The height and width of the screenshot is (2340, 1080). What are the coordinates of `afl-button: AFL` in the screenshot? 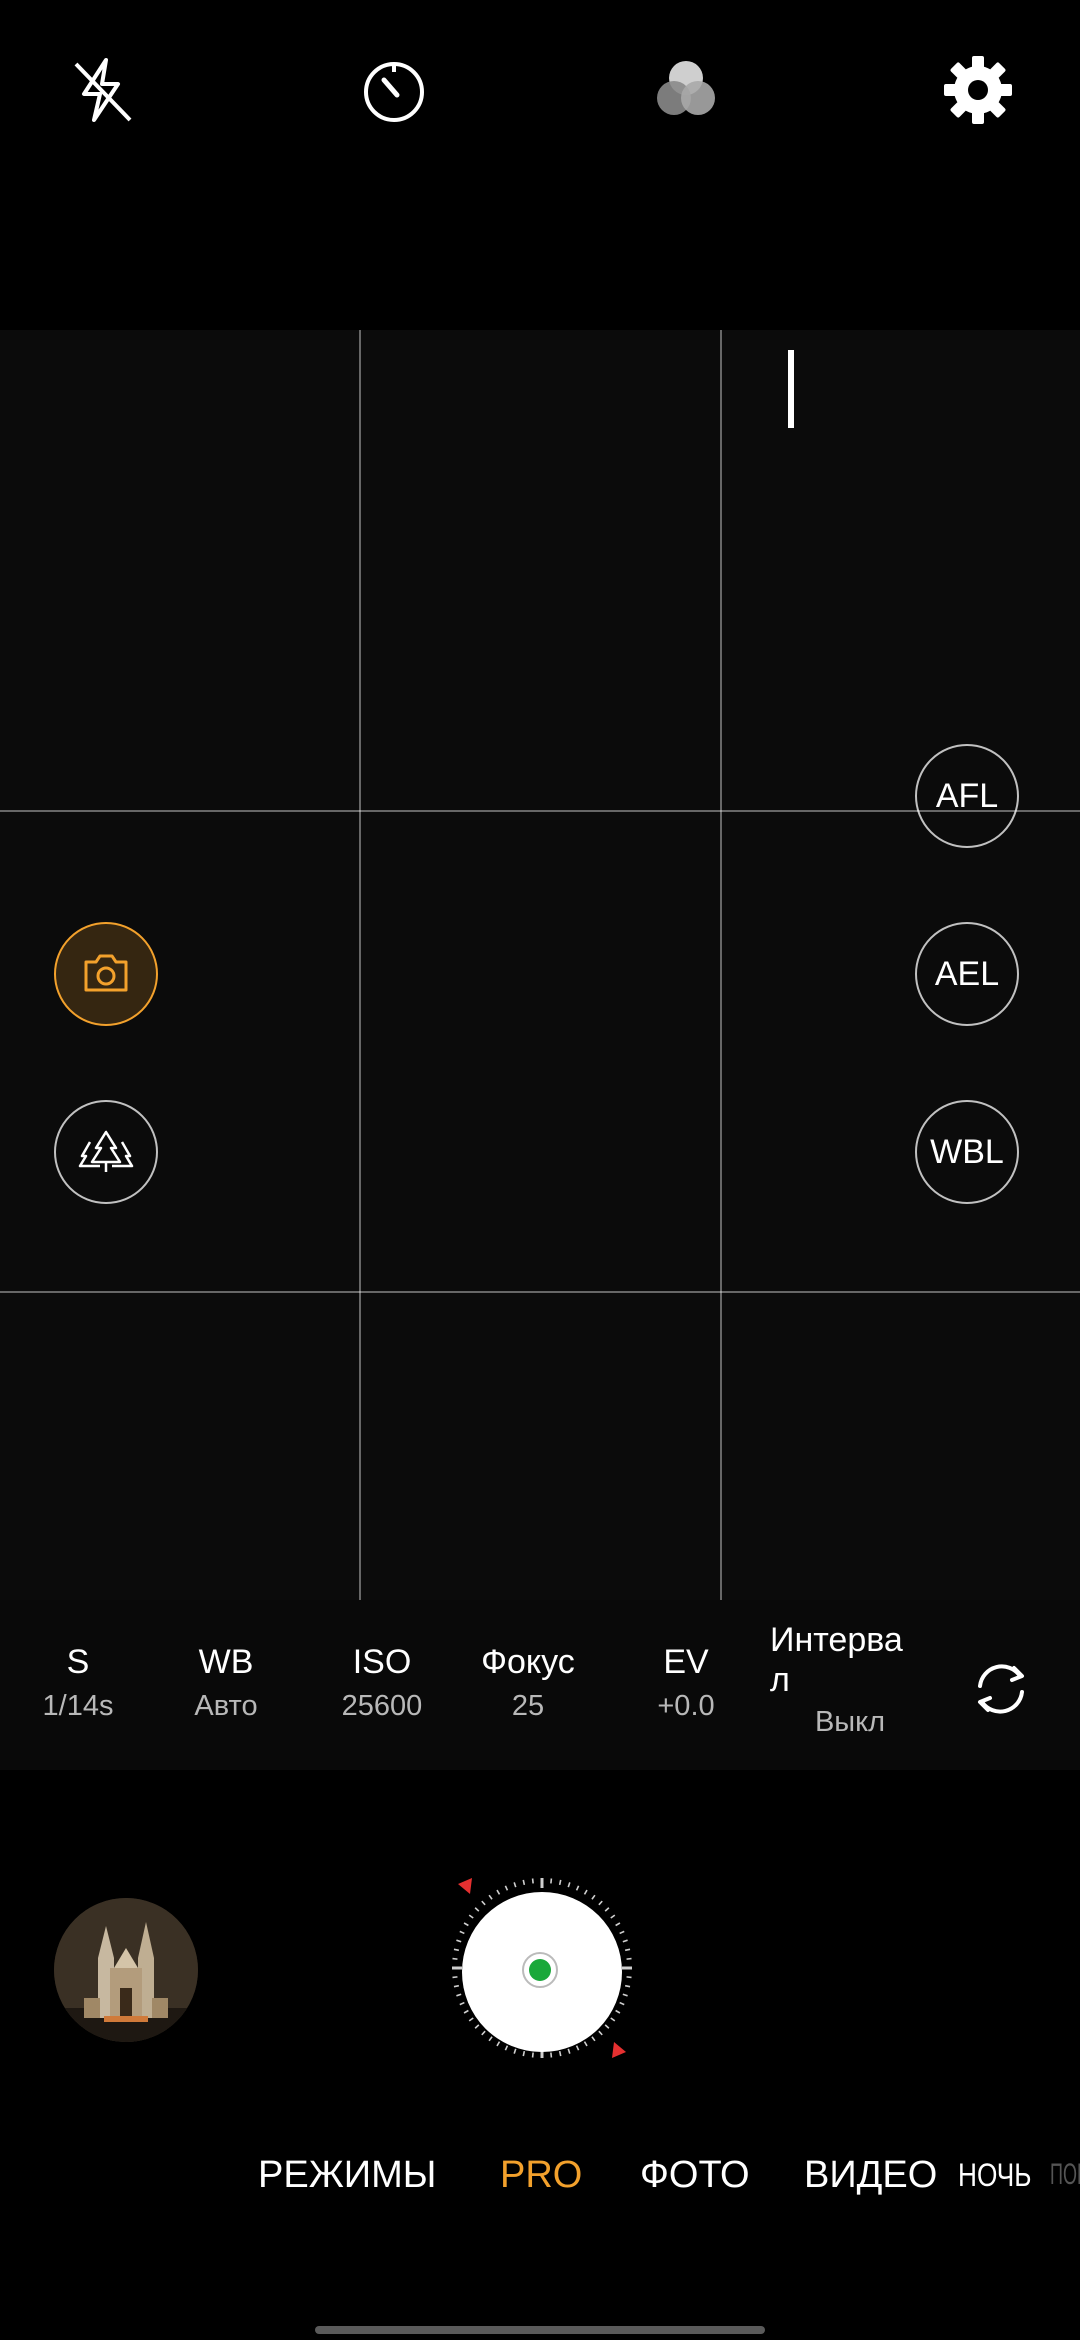 It's located at (967, 796).